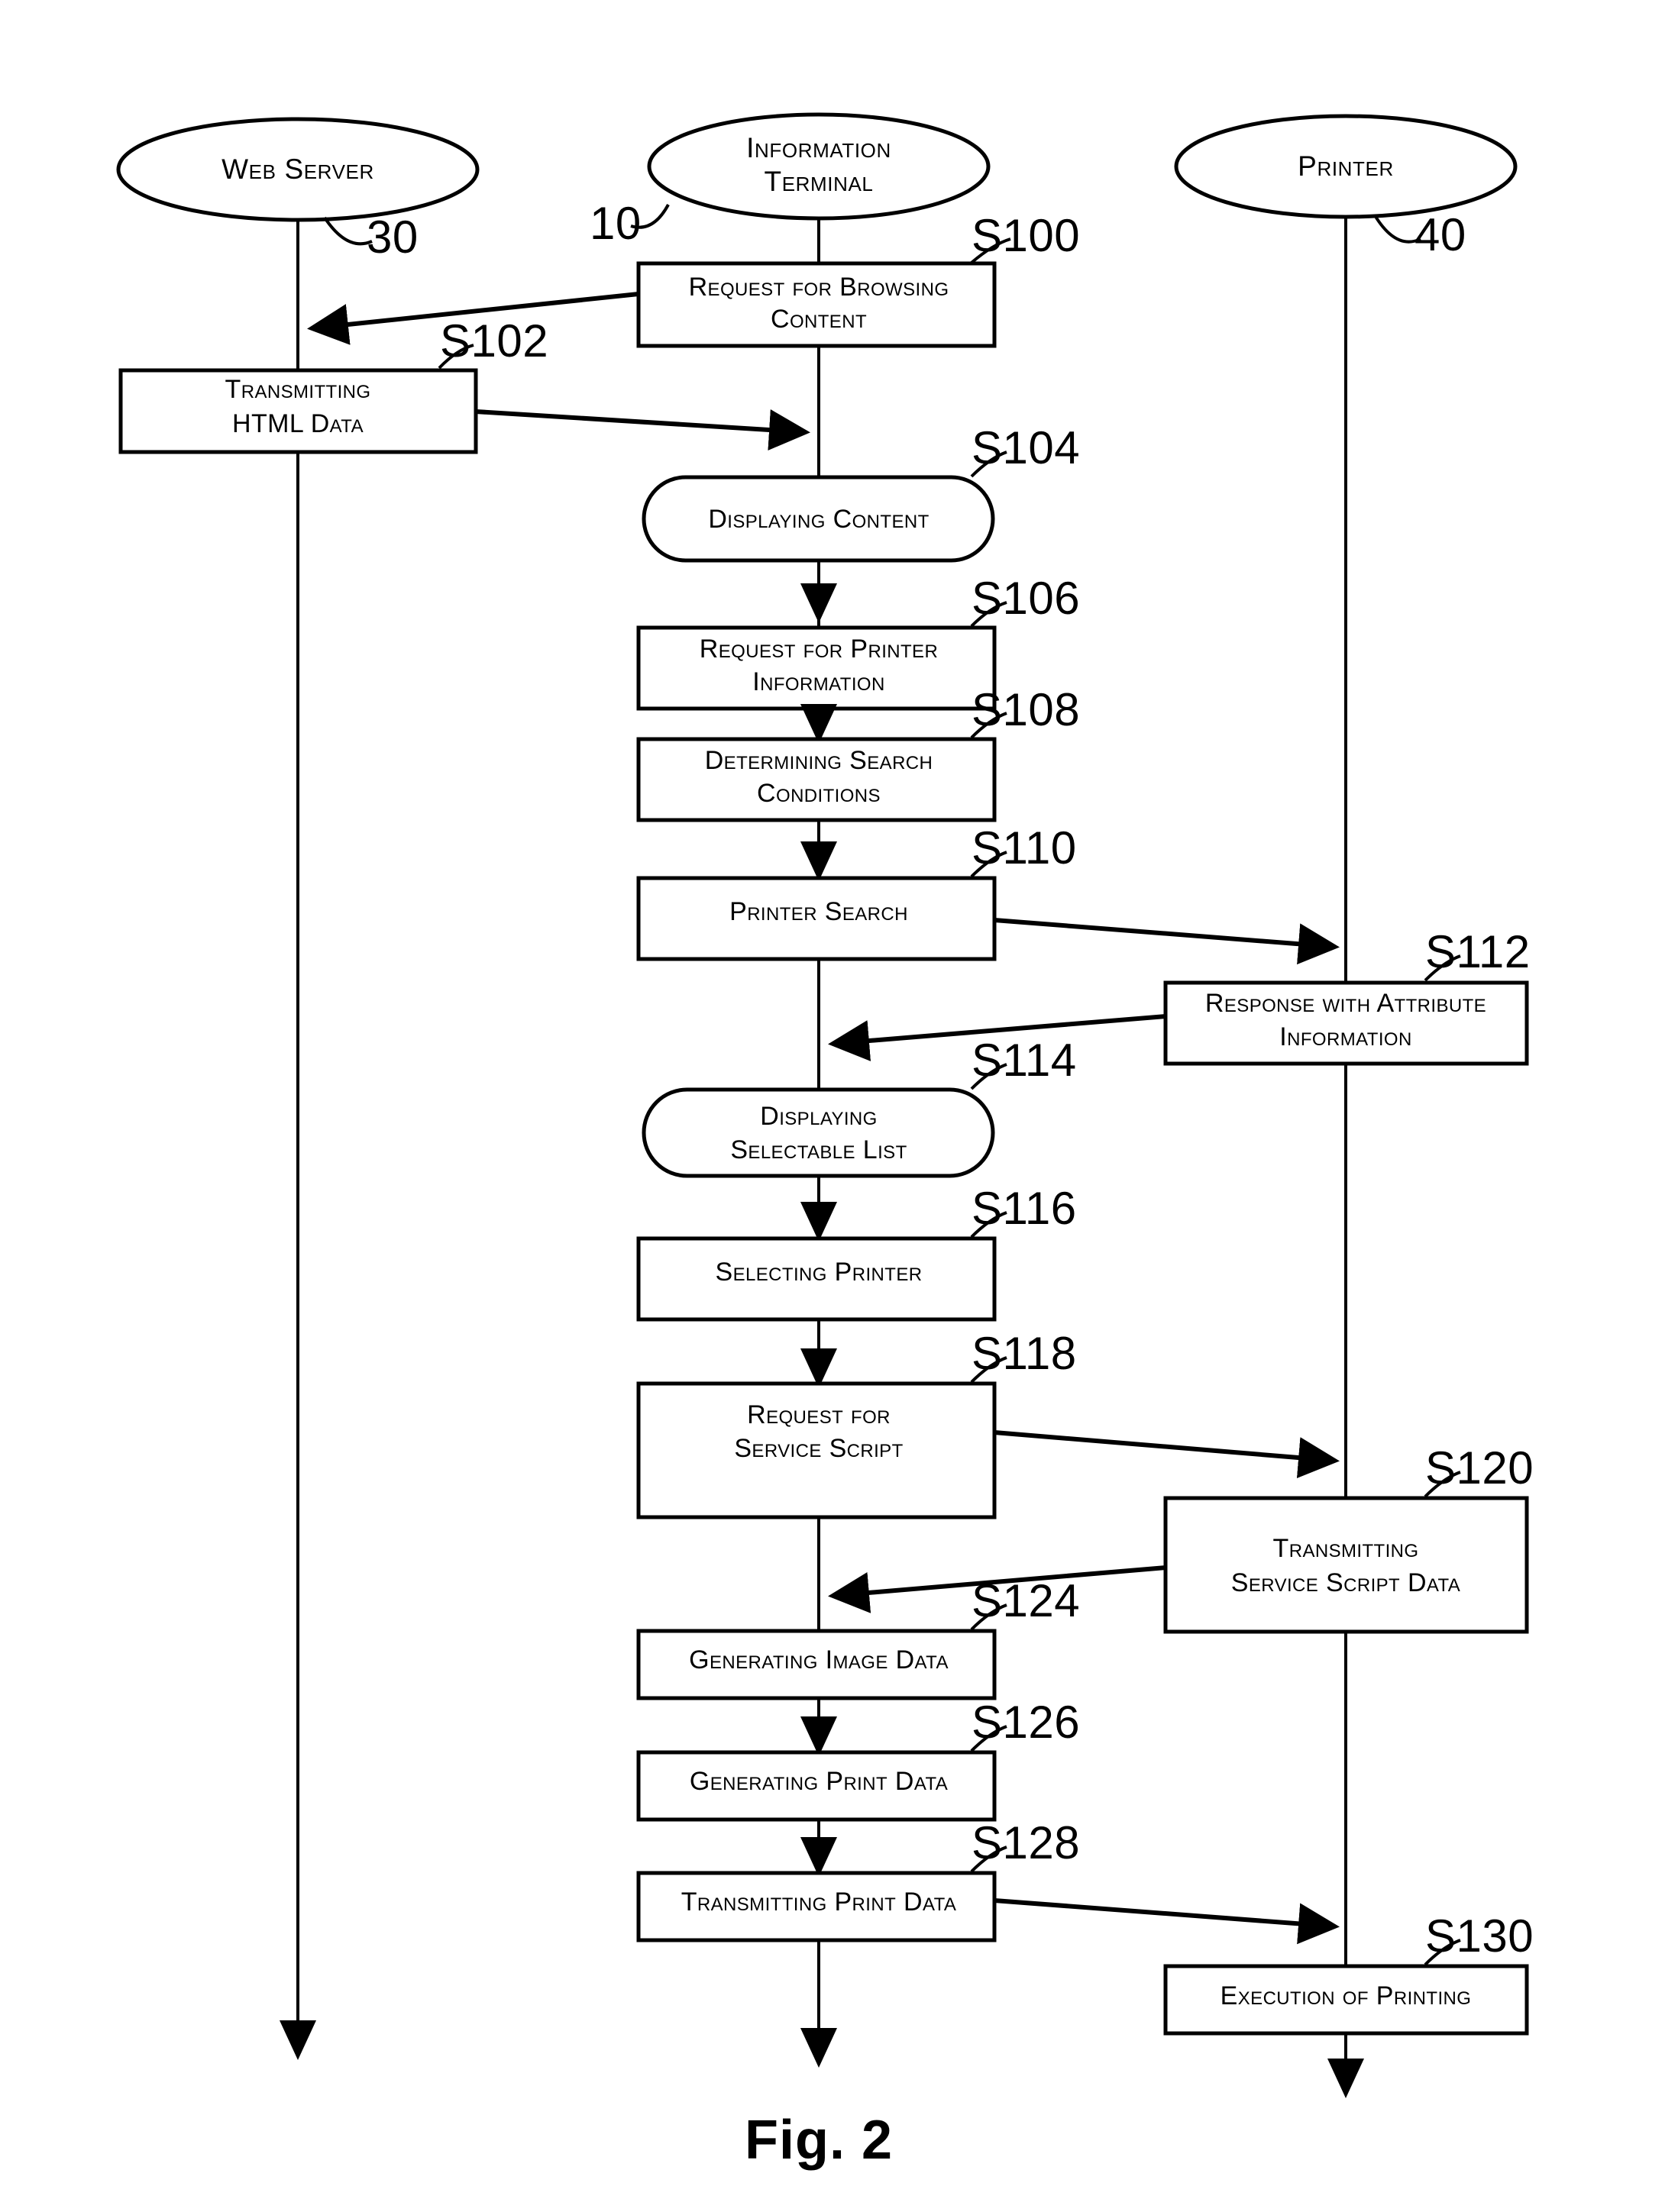 This screenshot has height=2212, width=1678. I want to click on step-label-S118-line1: Request for, so click(819, 1414).